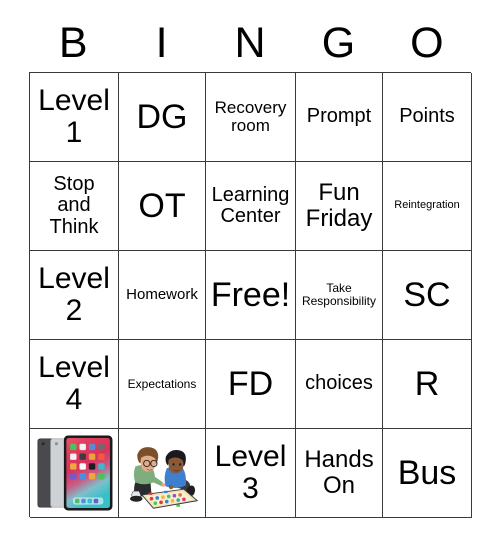 The image size is (500, 544). Describe the element at coordinates (338, 42) in the screenshot. I see `bingo-header-letter-g: G` at that location.